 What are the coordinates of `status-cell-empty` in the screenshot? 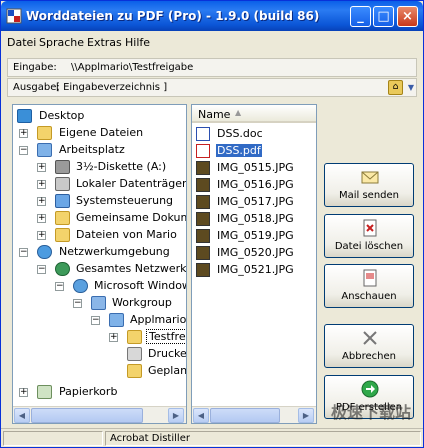 It's located at (53, 438).